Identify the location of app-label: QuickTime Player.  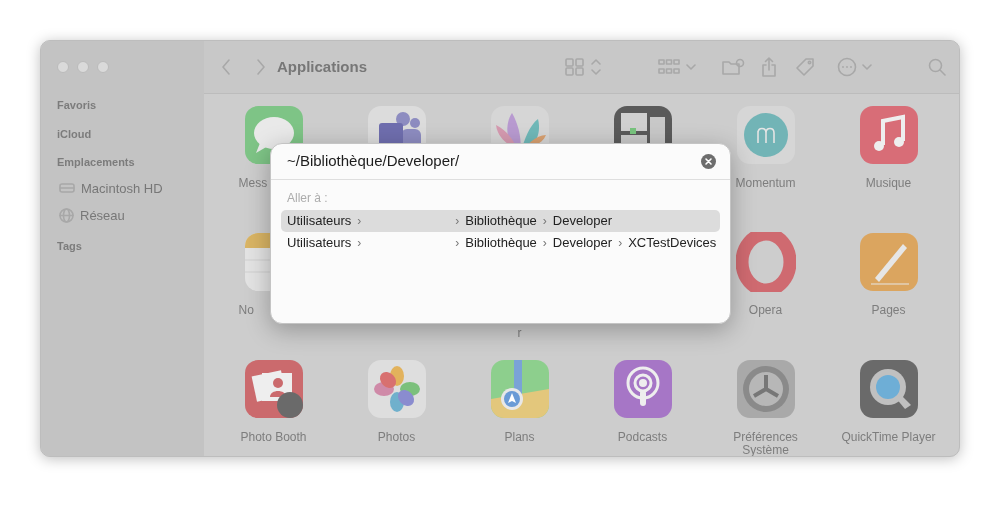
(888, 437).